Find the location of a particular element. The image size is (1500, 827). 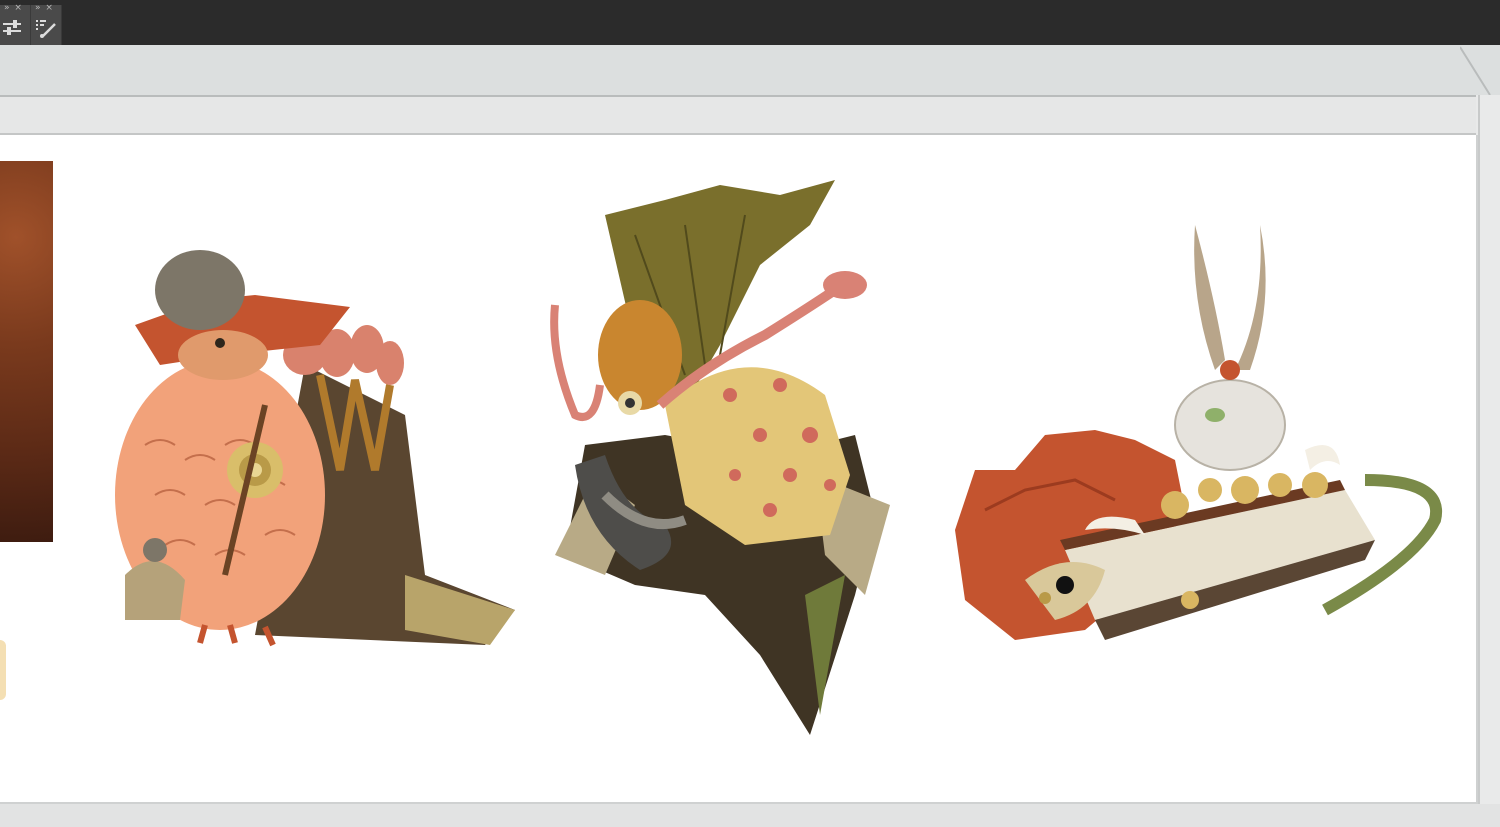

document-tab-band is located at coordinates (750, 116).